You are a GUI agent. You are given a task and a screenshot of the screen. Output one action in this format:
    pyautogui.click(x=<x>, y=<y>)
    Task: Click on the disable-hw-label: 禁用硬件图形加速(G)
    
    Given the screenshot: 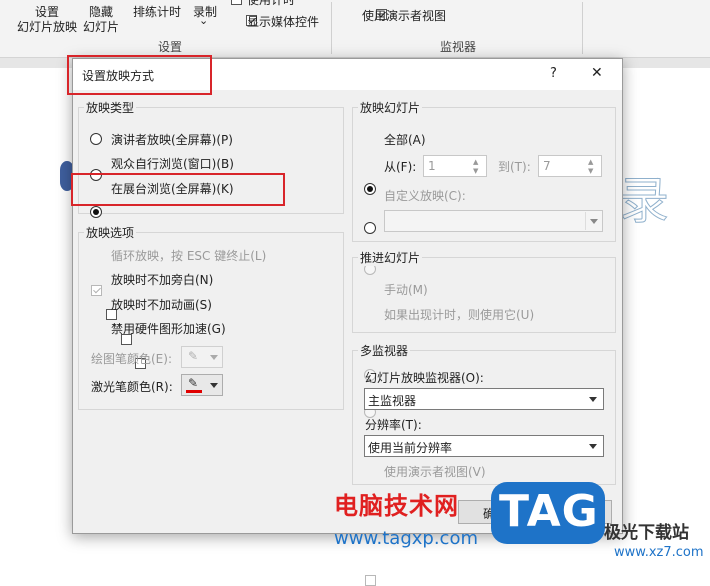 What is the action you would take?
    pyautogui.click(x=168, y=328)
    